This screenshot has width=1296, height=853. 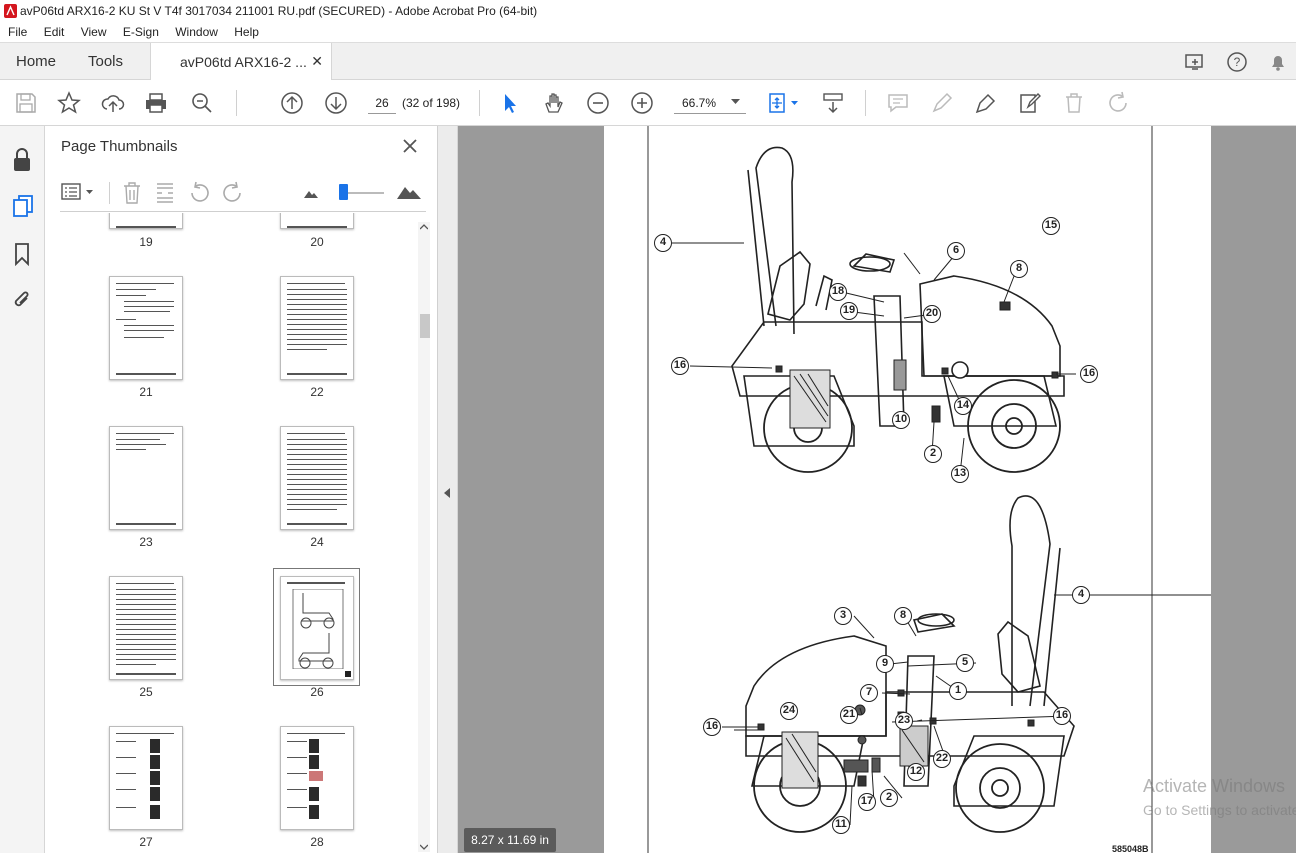 I want to click on bookmark-star-icon, so click(x=69, y=103).